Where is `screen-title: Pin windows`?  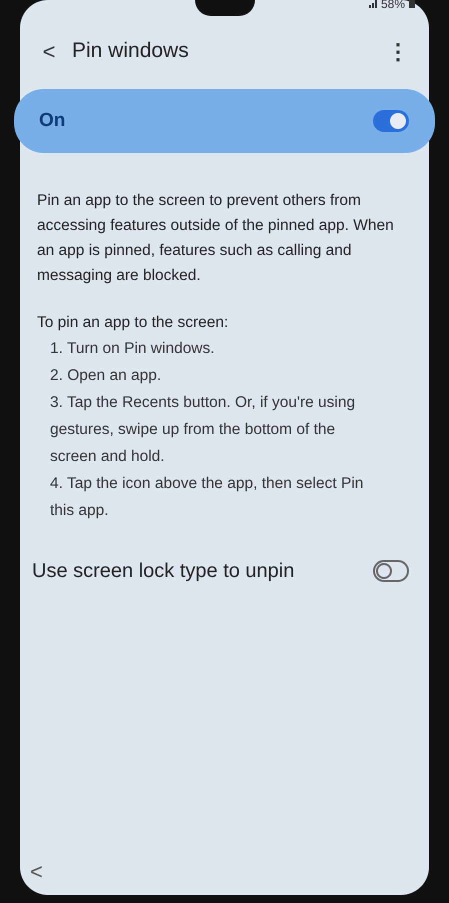 screen-title: Pin windows is located at coordinates (131, 51).